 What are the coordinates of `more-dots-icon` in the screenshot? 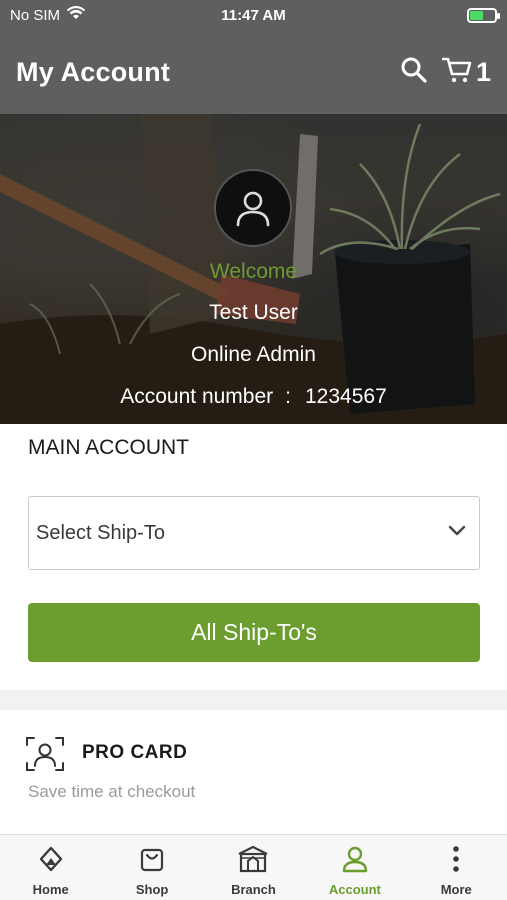 It's located at (456, 861).